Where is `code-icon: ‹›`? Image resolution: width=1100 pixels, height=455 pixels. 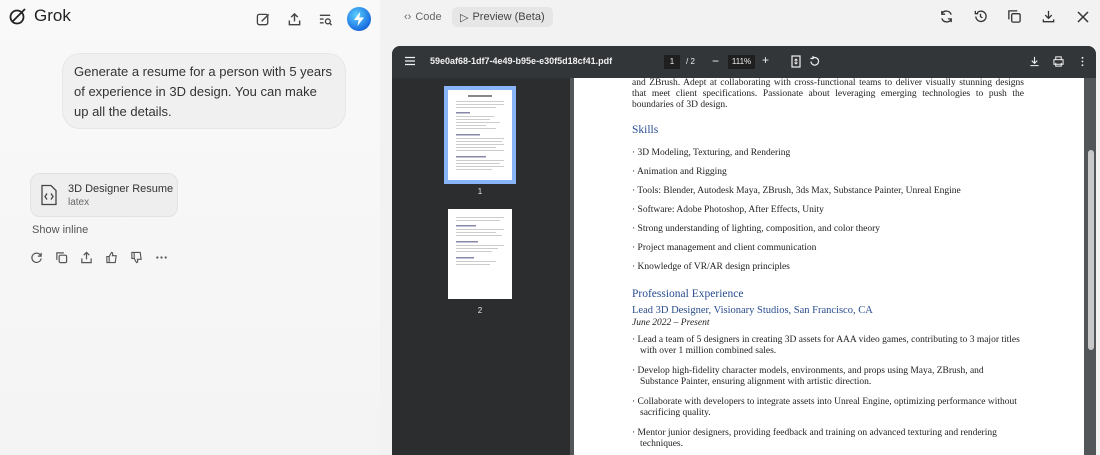
code-icon: ‹› is located at coordinates (408, 17).